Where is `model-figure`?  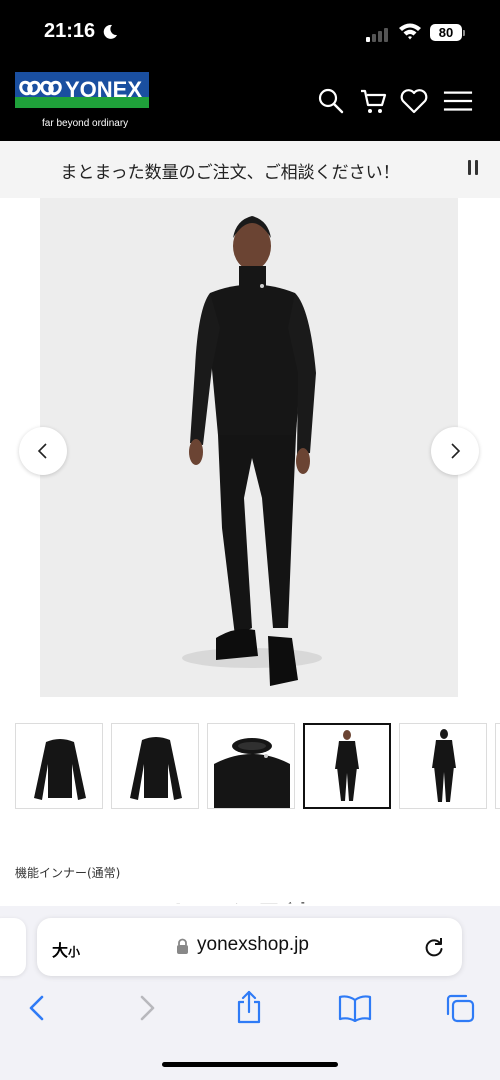 model-figure is located at coordinates (252, 451).